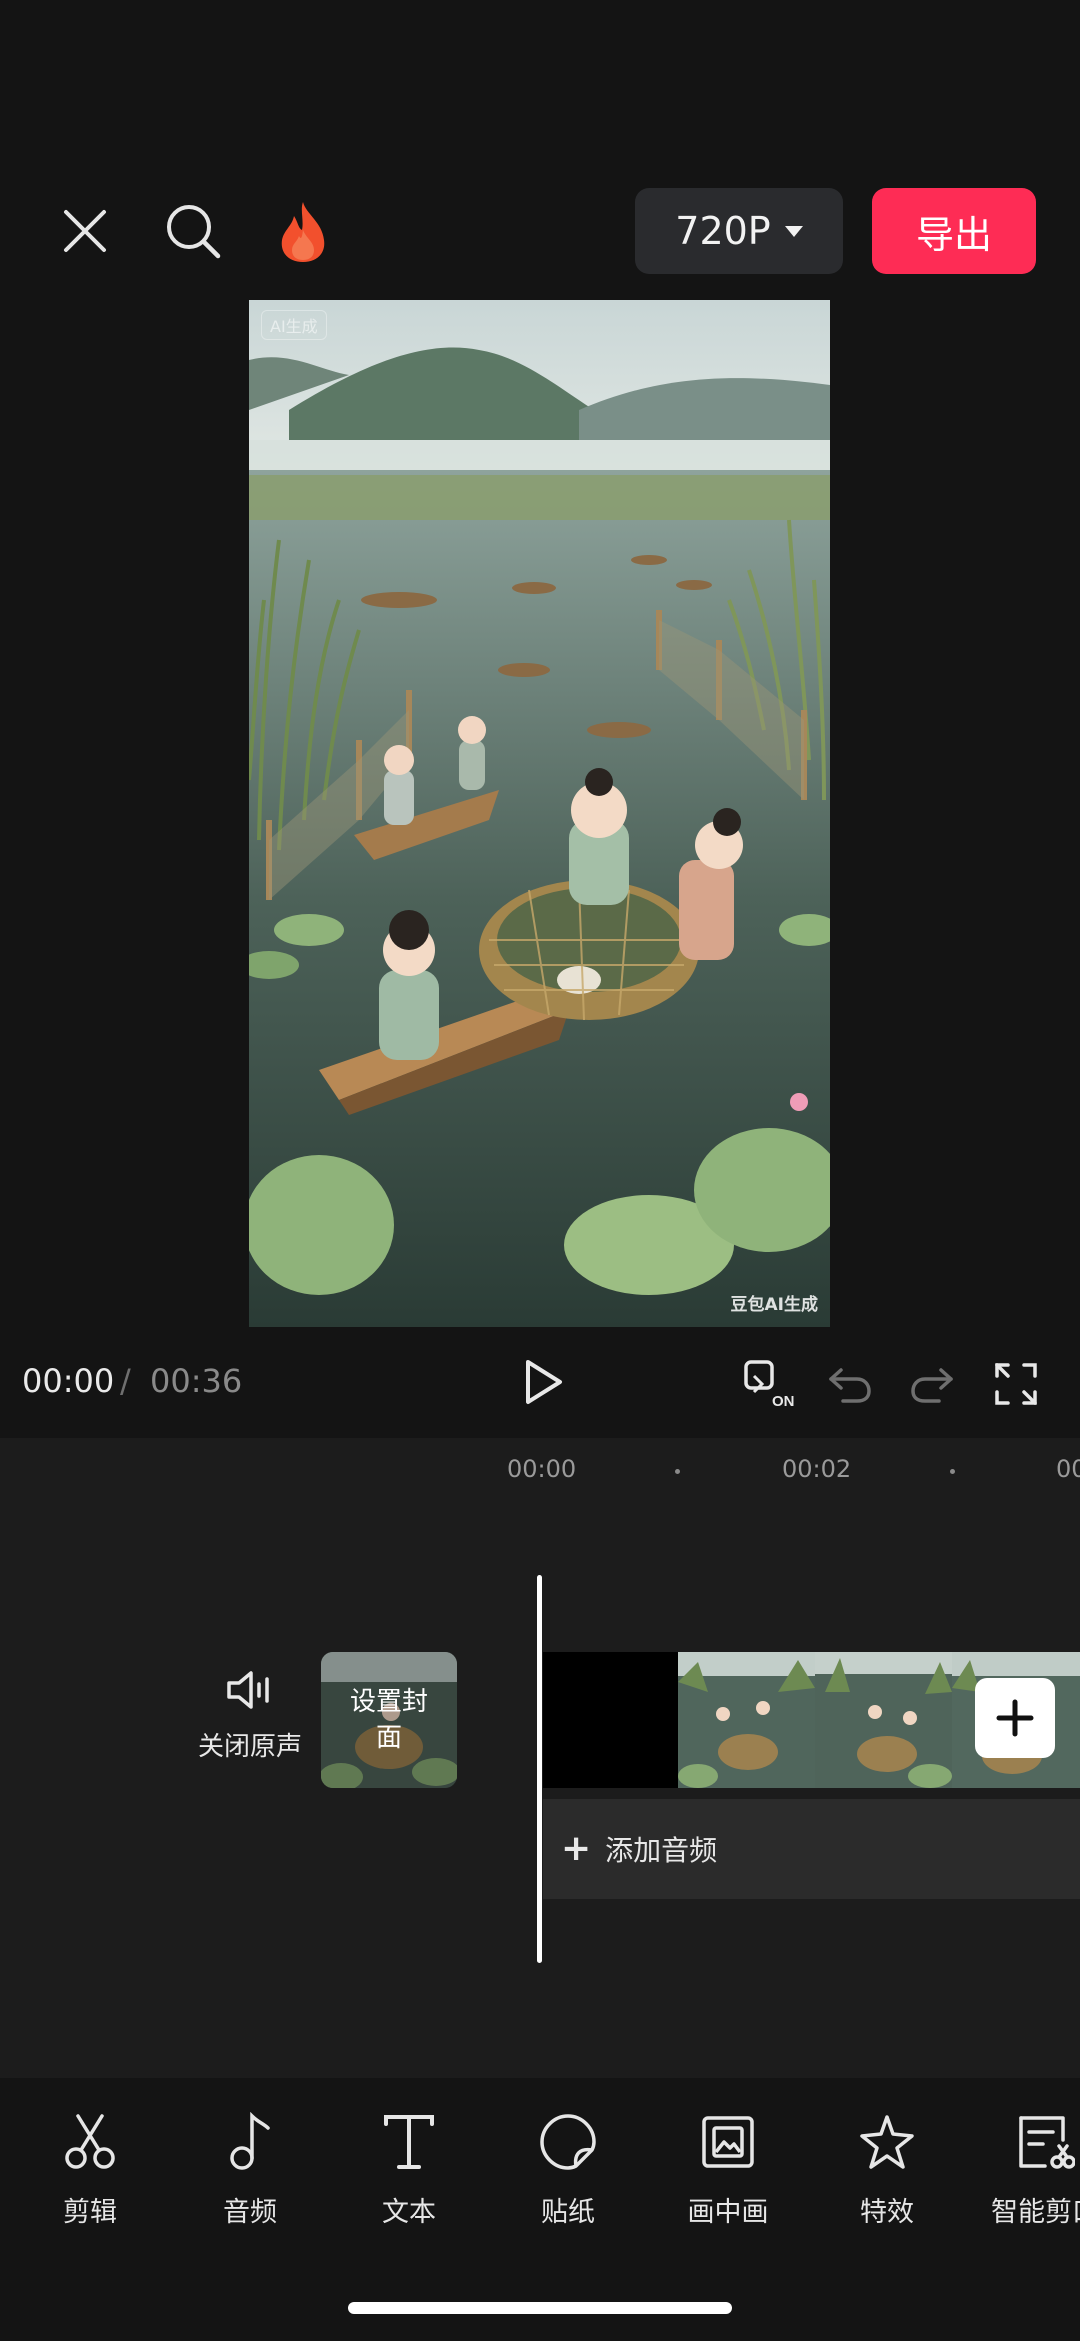 The height and width of the screenshot is (2341, 1080). I want to click on resolution-dropdown: 720P, so click(739, 231).